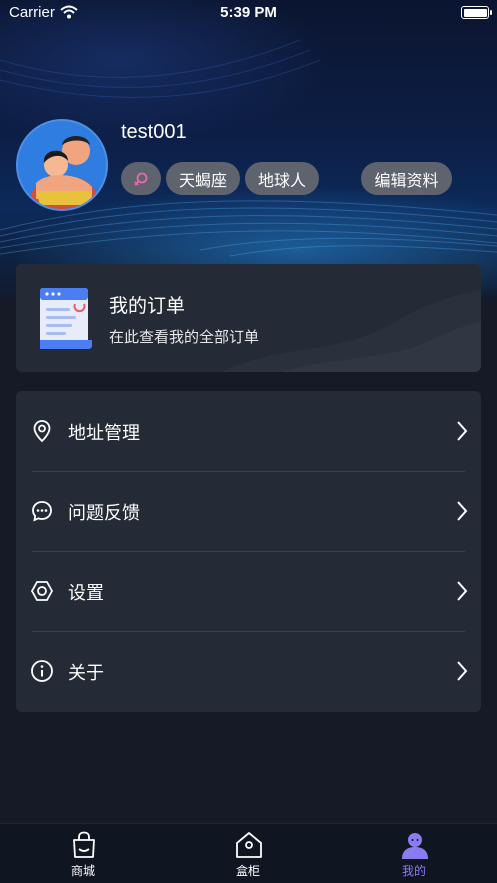 The height and width of the screenshot is (883, 497). I want to click on menu-item-label: 地址管理, so click(104, 433).